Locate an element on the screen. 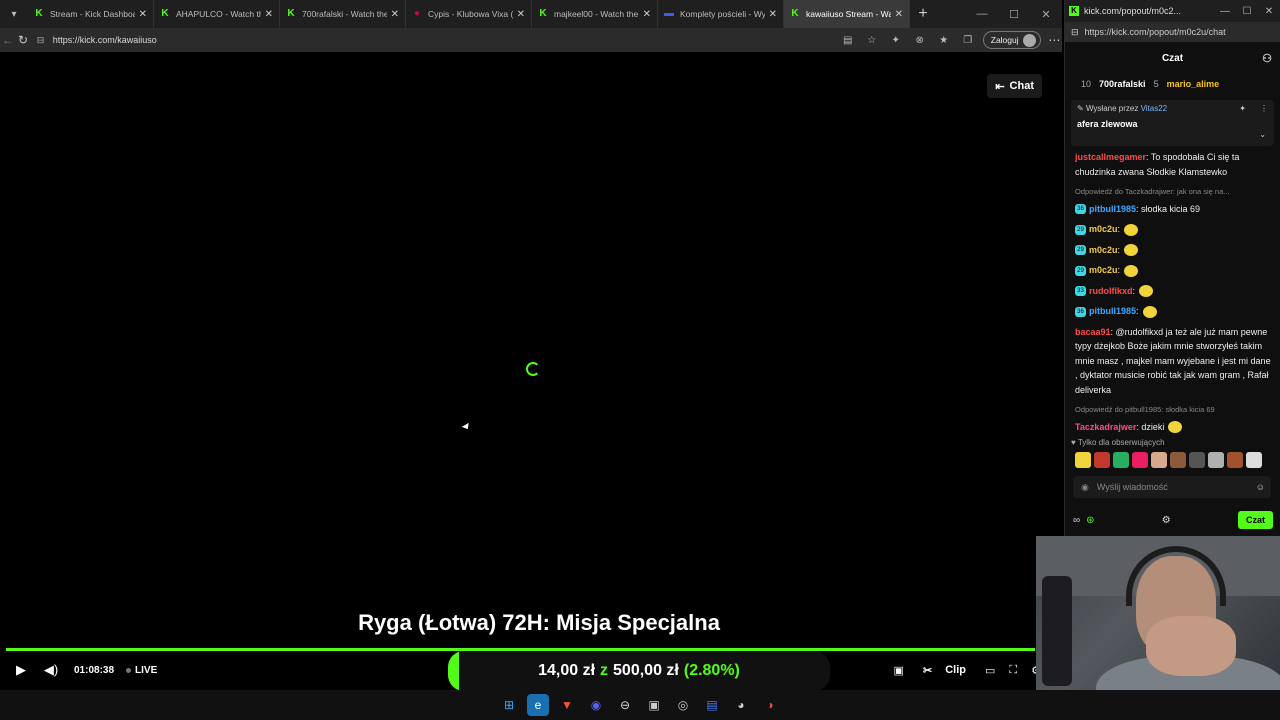  chat-text: : dzieki is located at coordinates (1150, 426).